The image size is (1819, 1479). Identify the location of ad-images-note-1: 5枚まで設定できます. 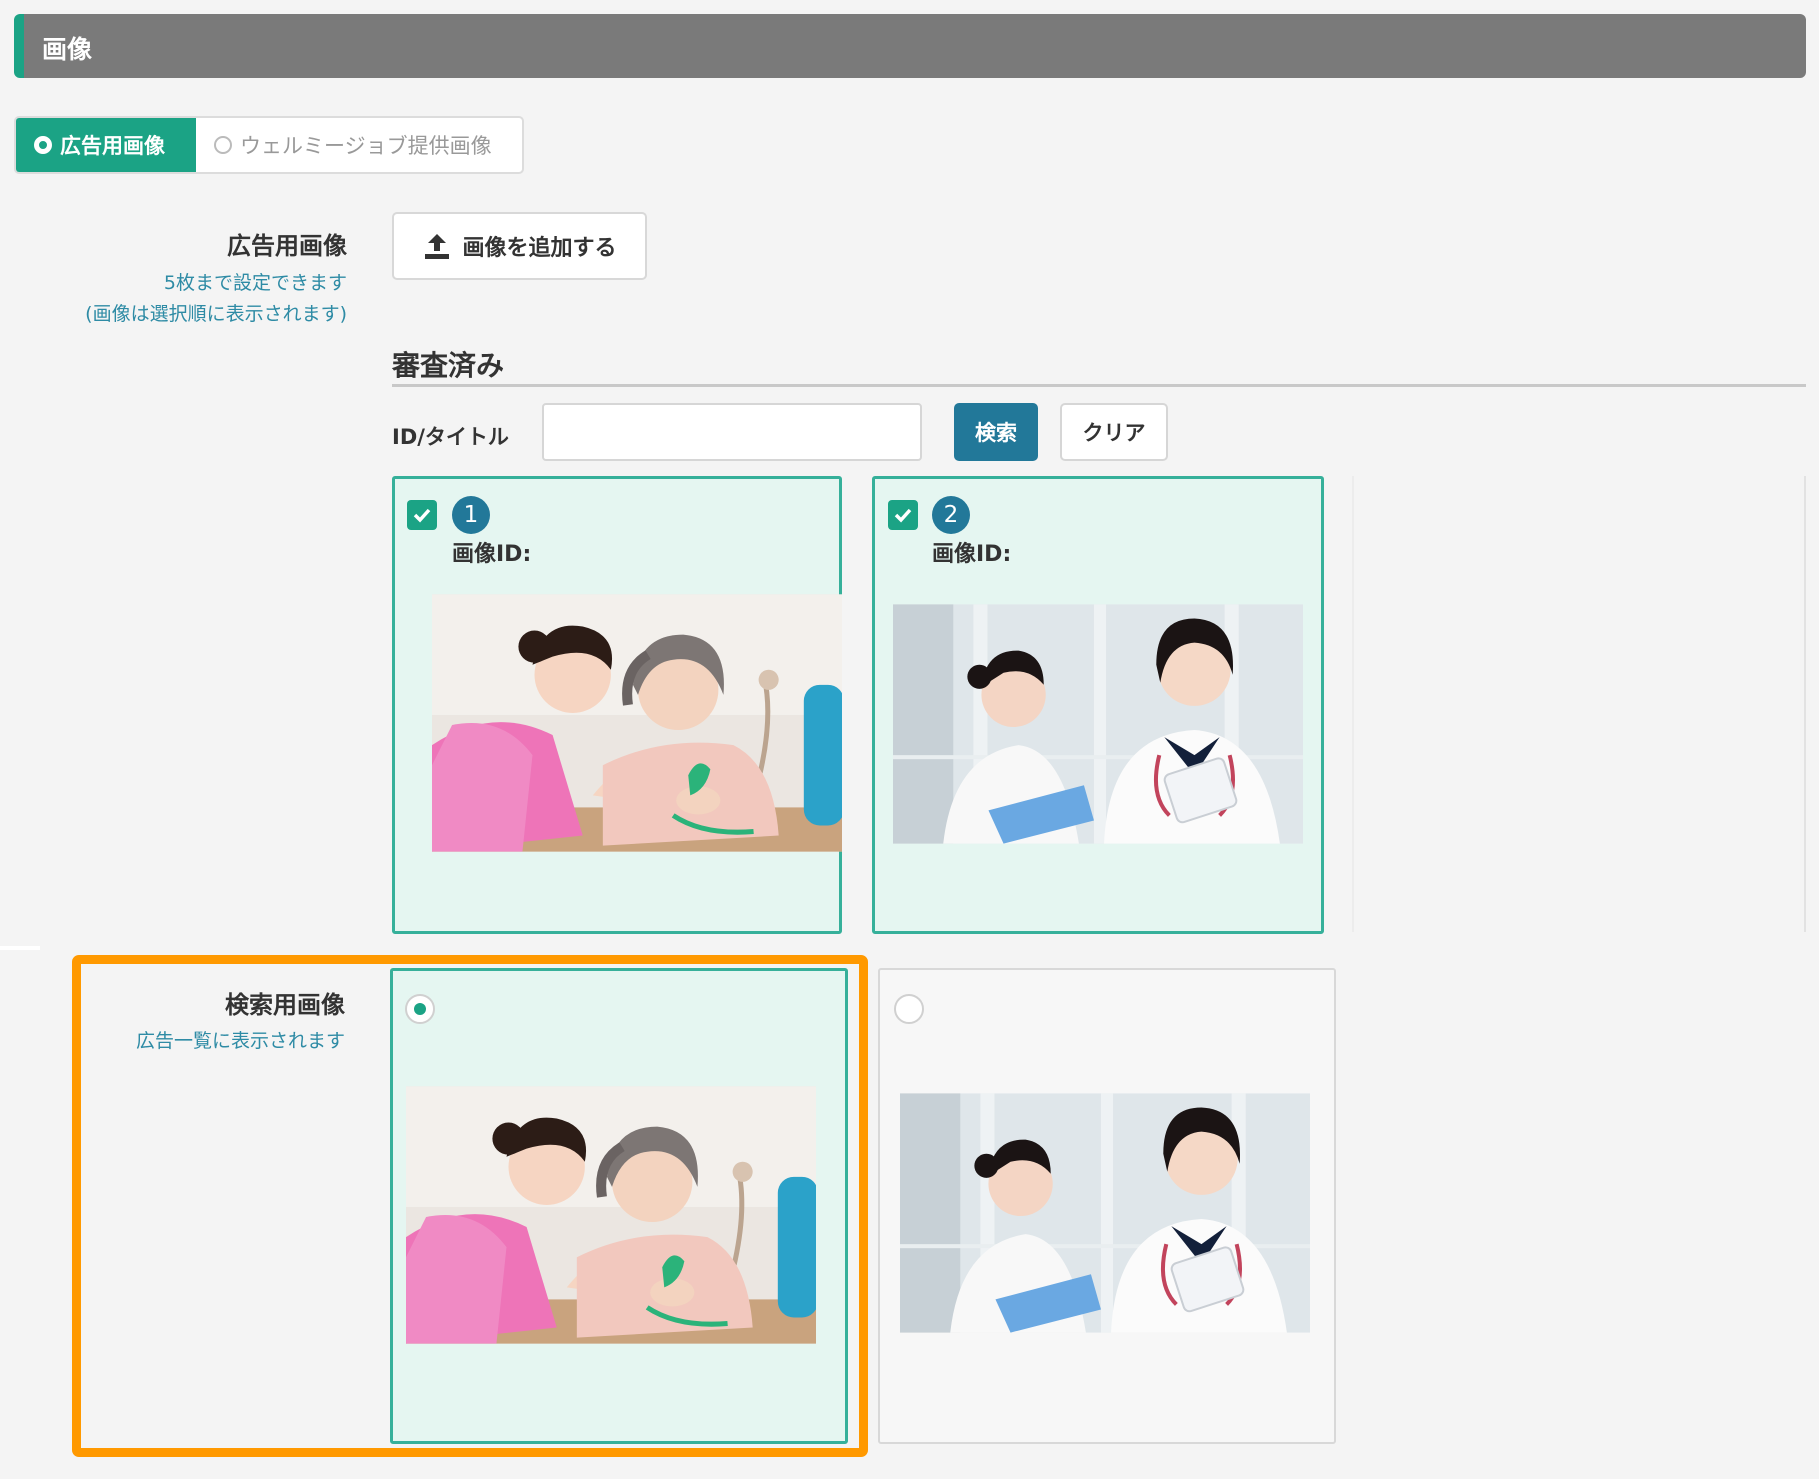
(255, 283).